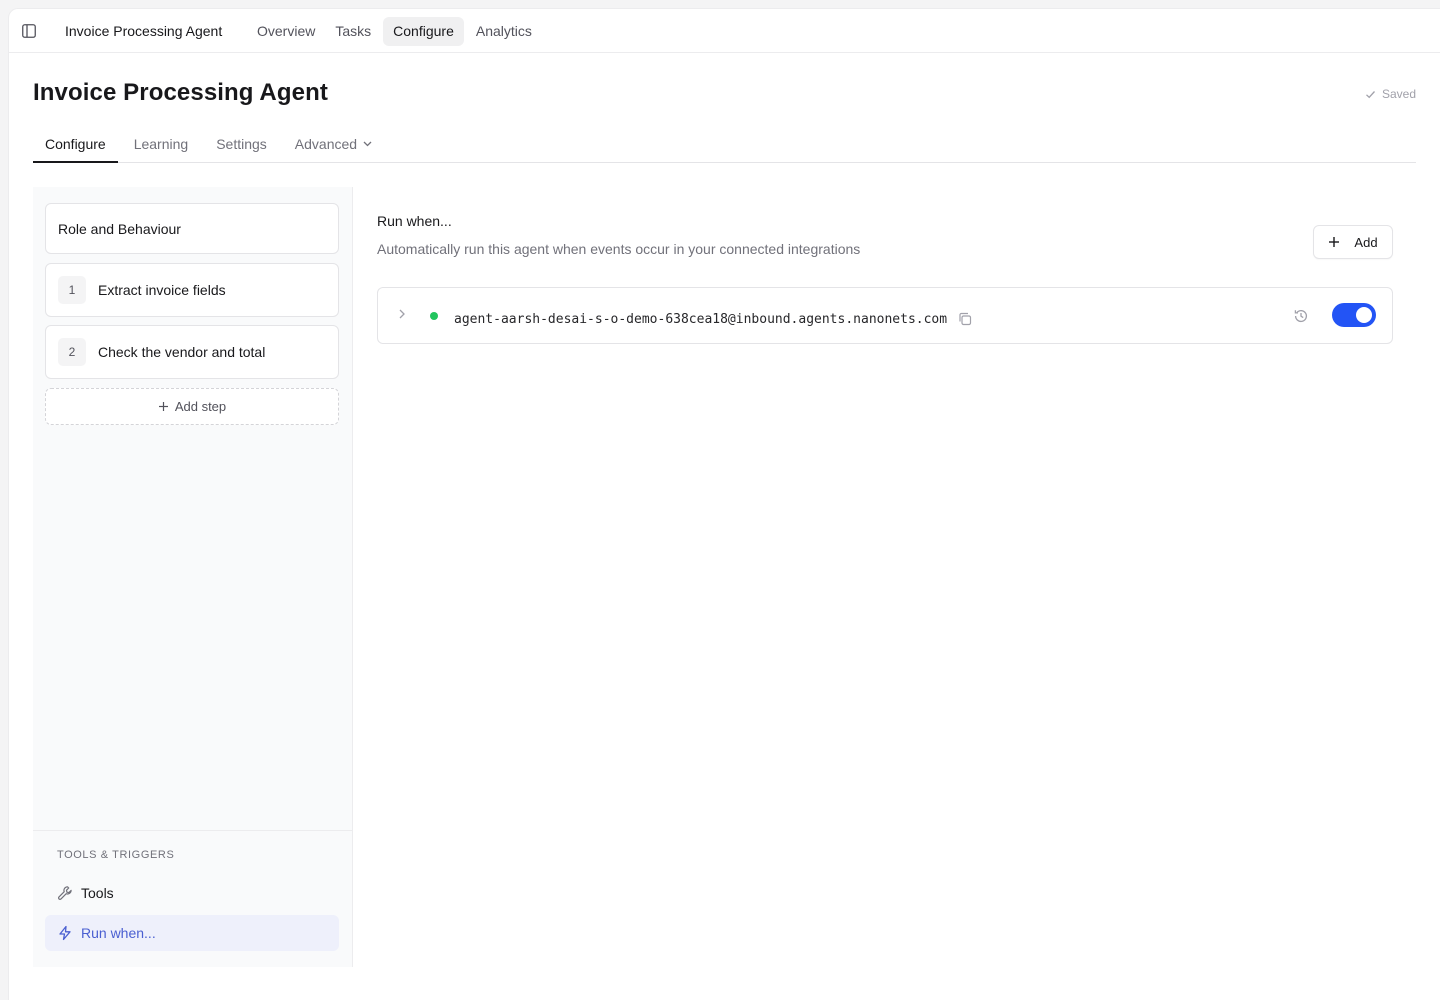  What do you see at coordinates (504, 31) in the screenshot?
I see `nav-analytics: Analytics` at bounding box center [504, 31].